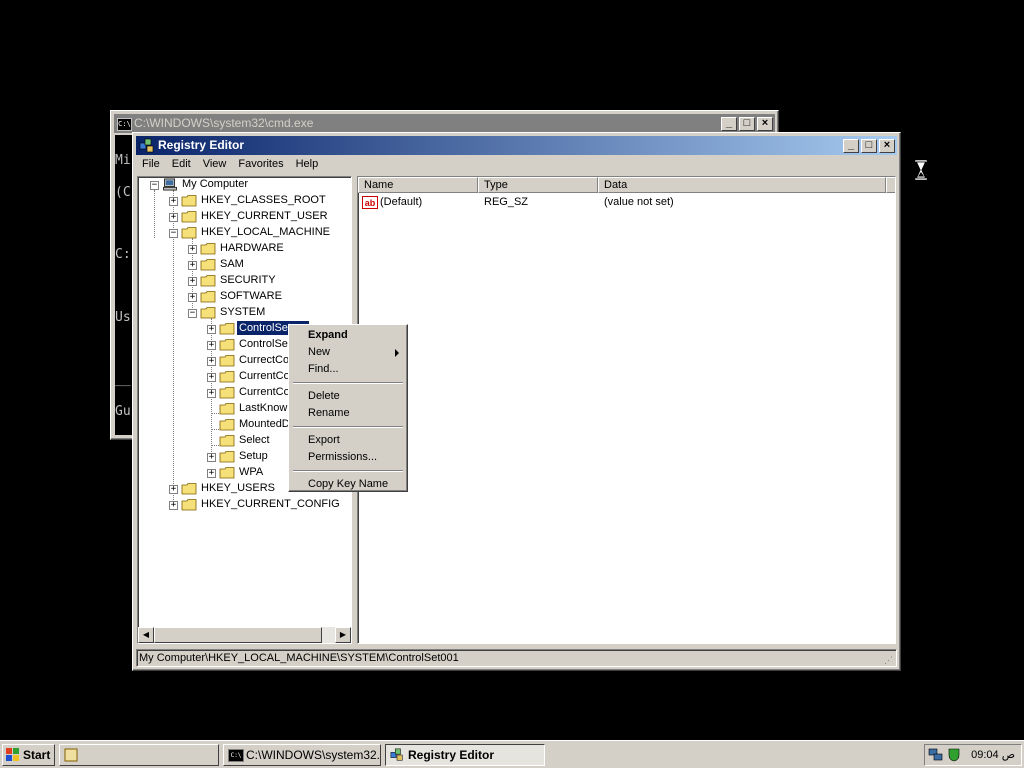 This screenshot has width=1024, height=768. Describe the element at coordinates (639, 202) in the screenshot. I see `value-data: (value not set)` at that location.